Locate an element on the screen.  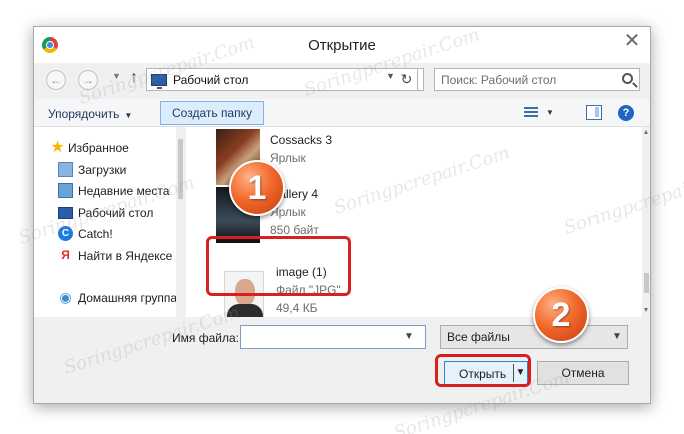
search-input is located at coordinates (526, 79).